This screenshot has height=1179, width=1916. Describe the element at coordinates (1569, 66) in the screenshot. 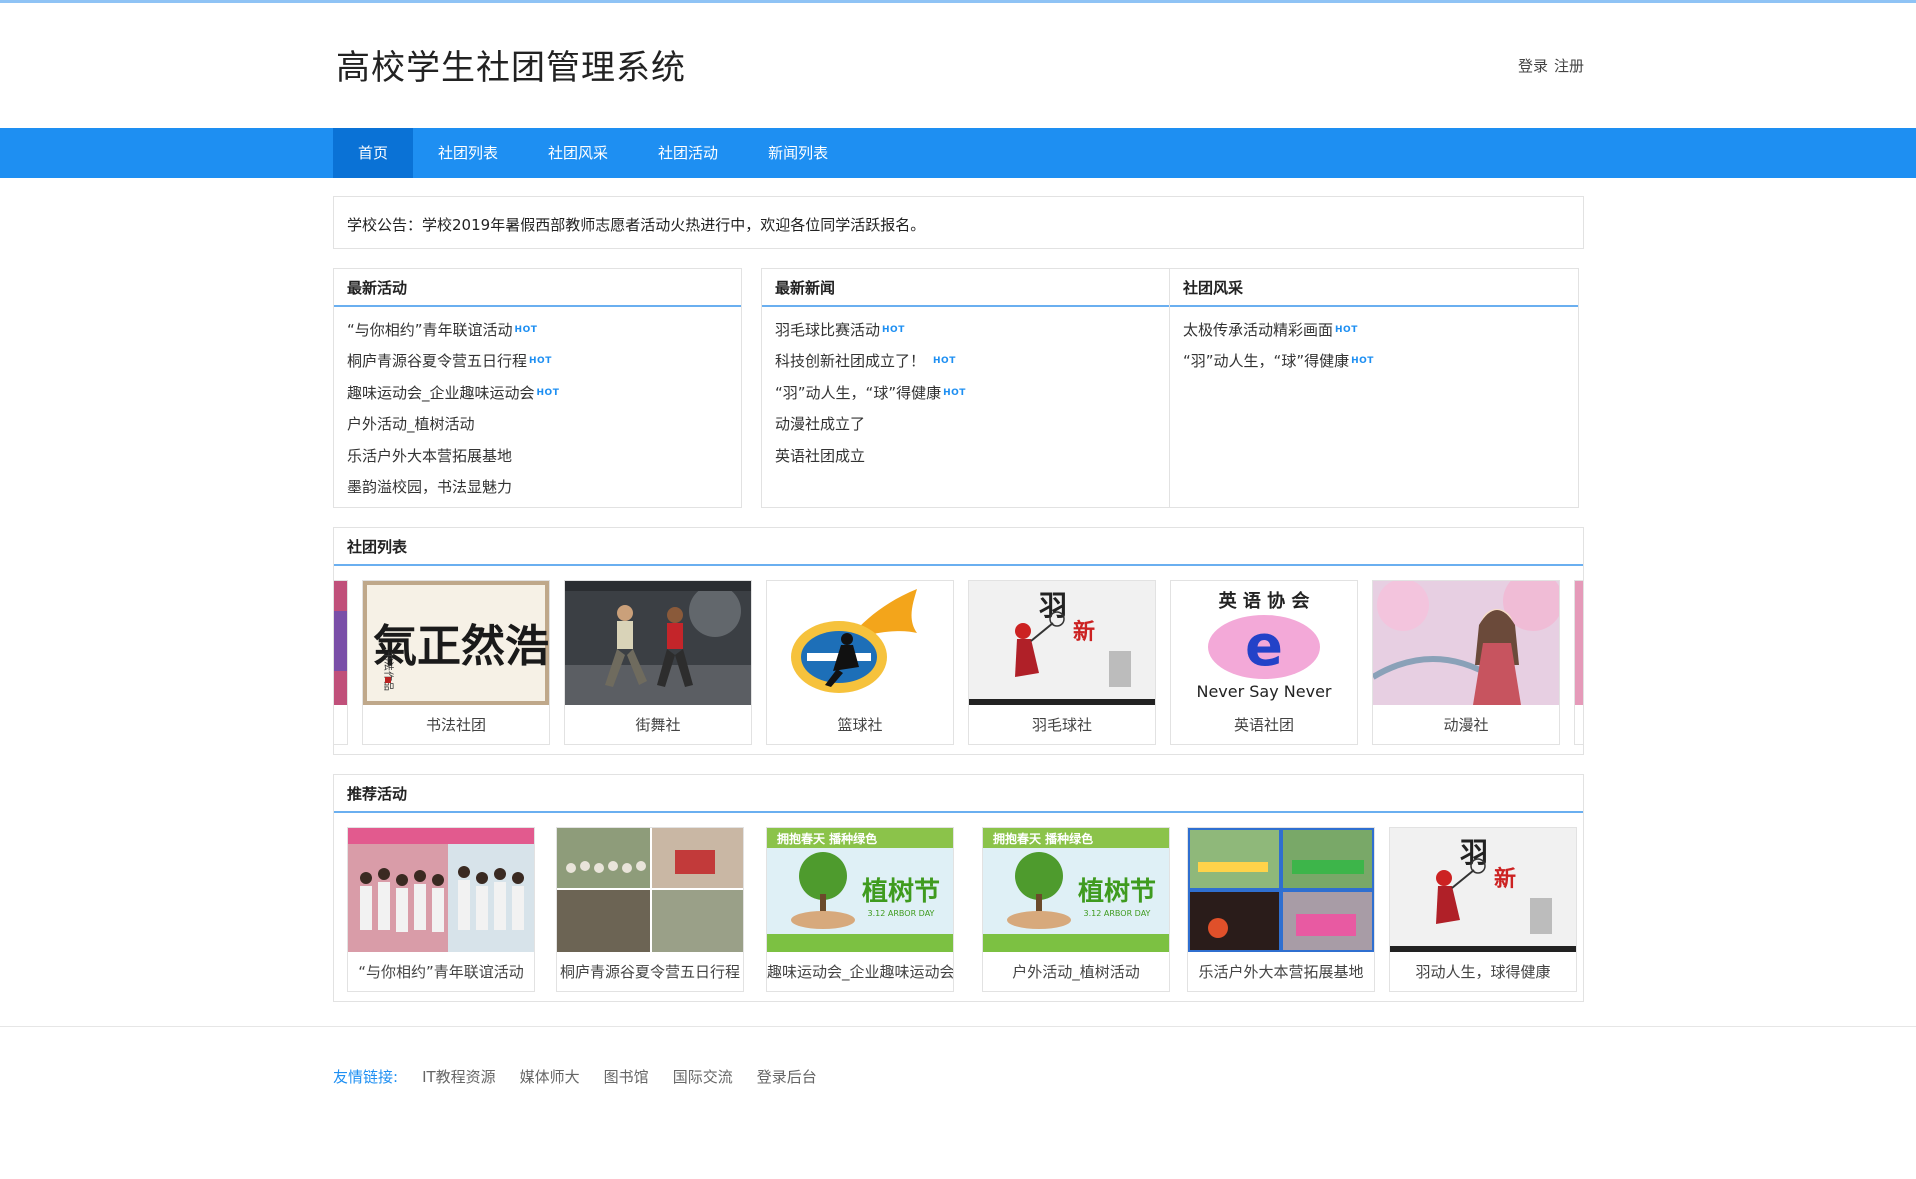

I see `register-link: 注册` at that location.